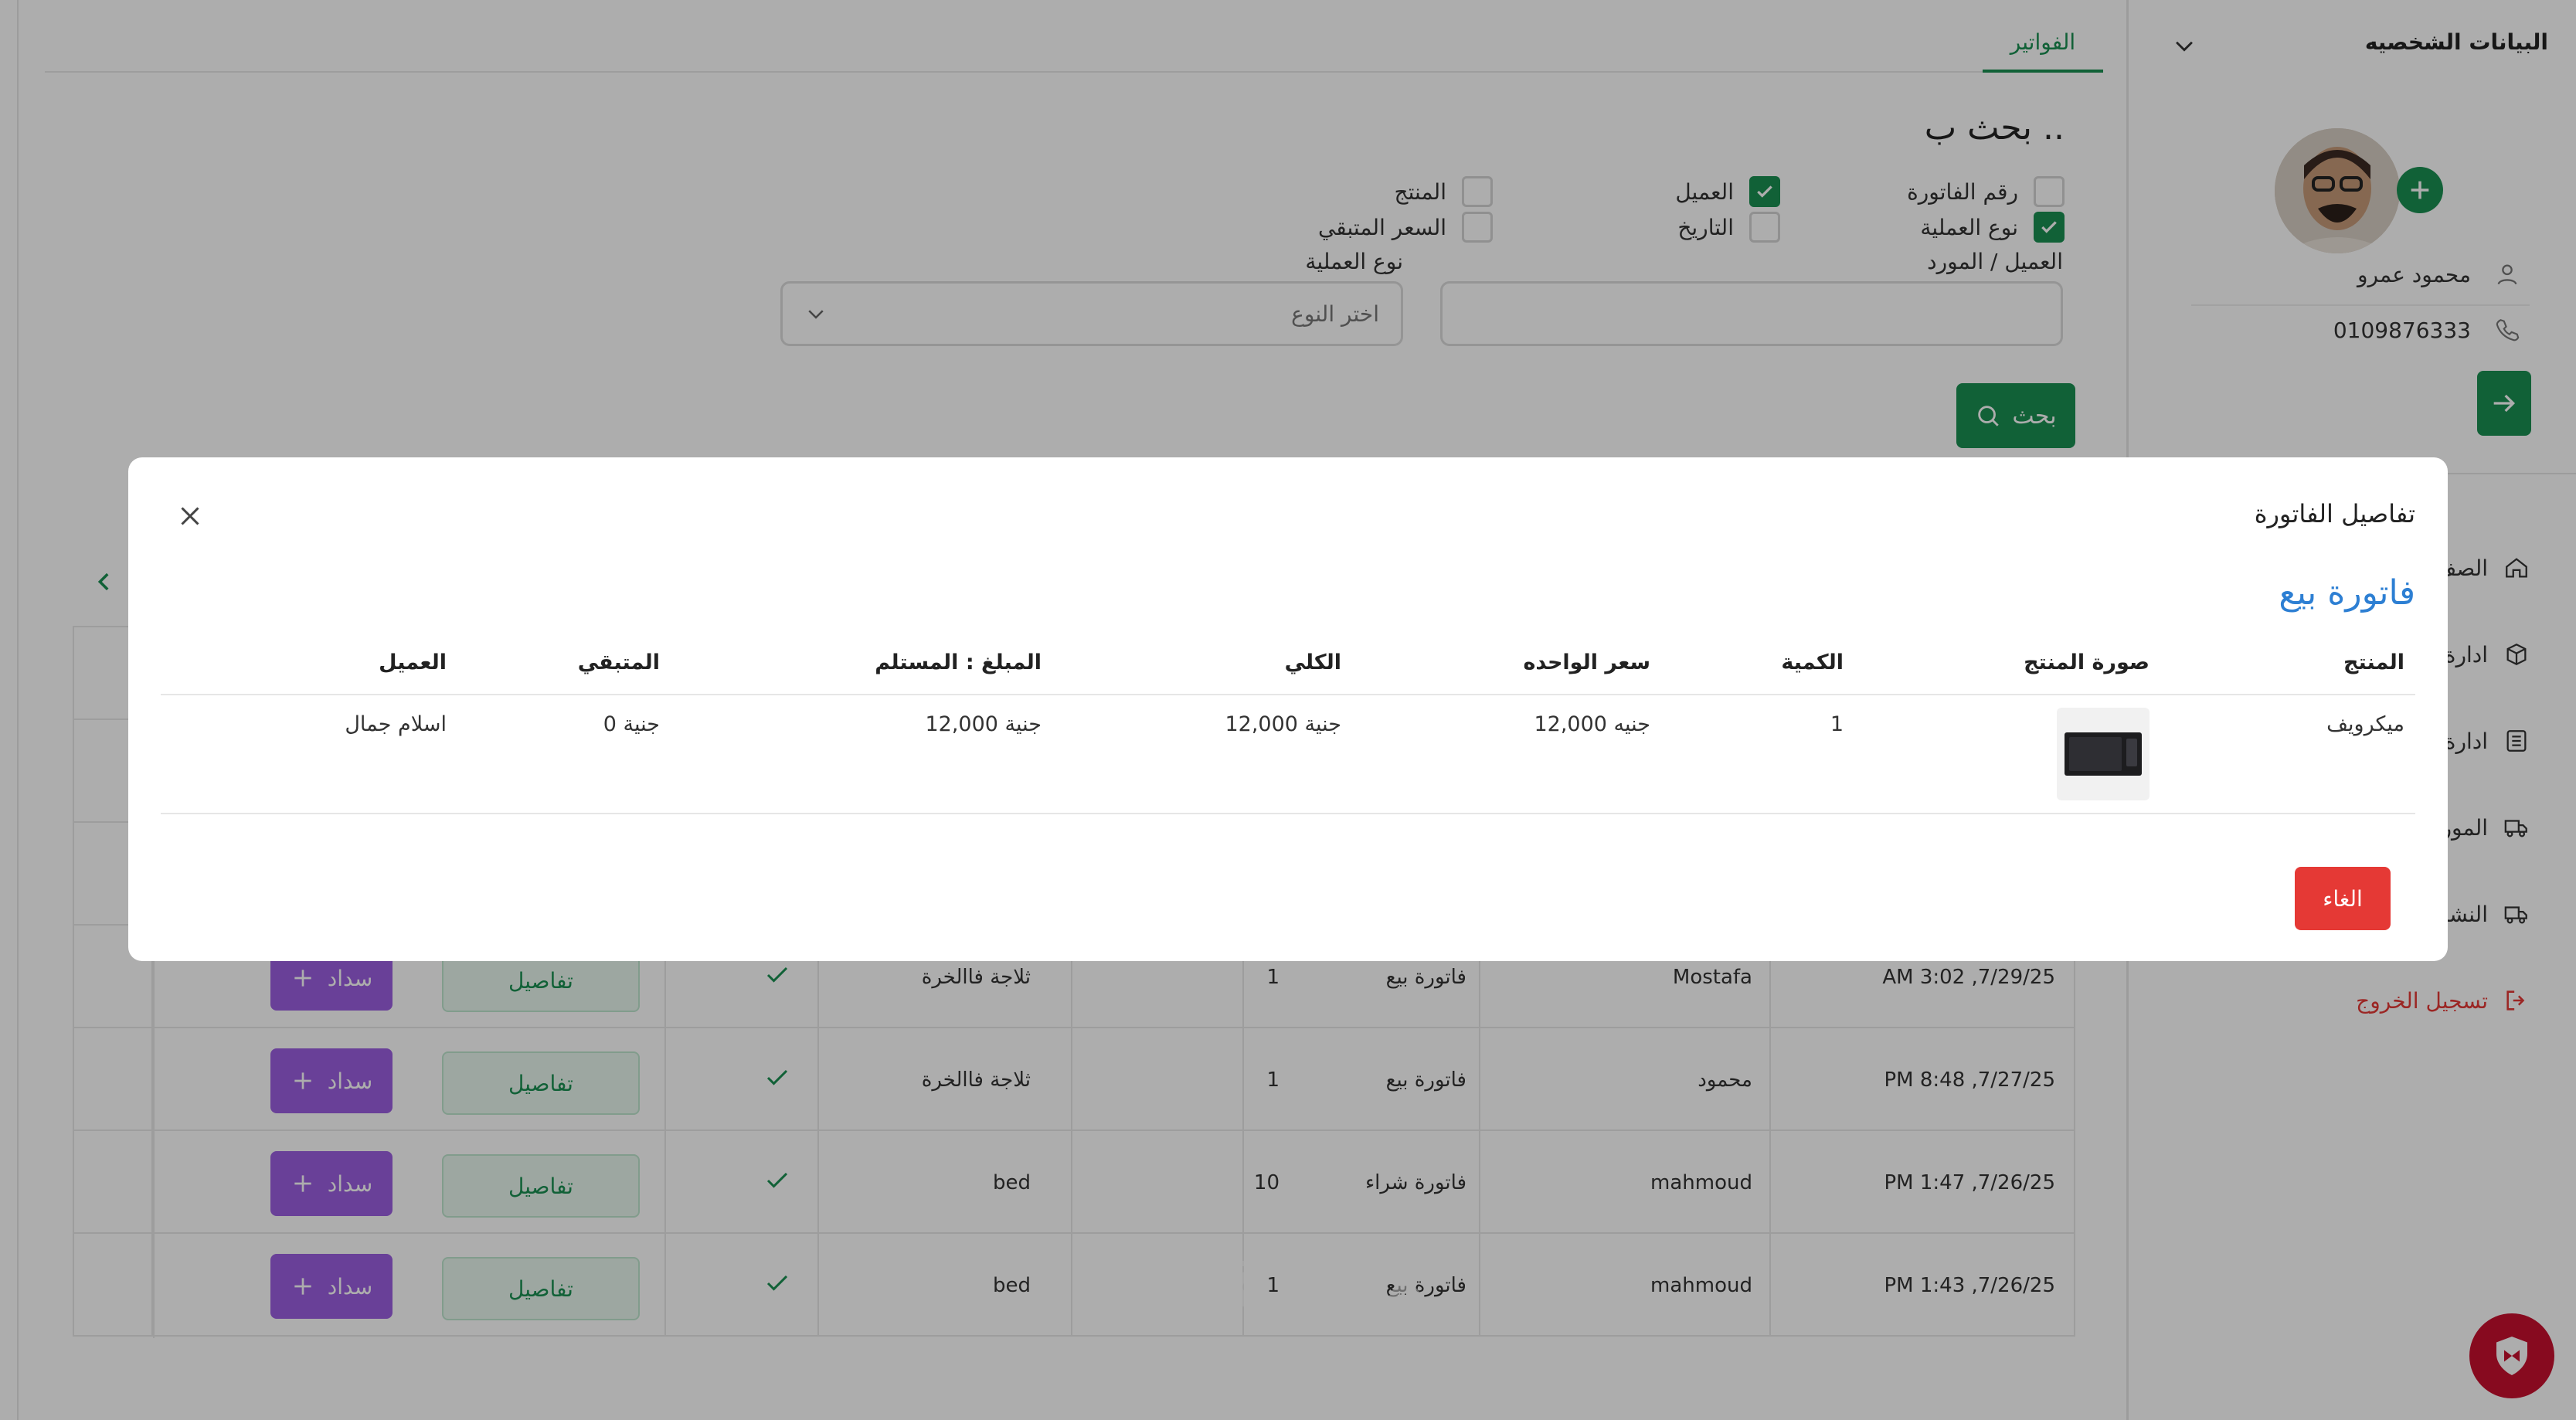 Image resolution: width=2576 pixels, height=1420 pixels. Describe the element at coordinates (190, 516) in the screenshot. I see `close-icon` at that location.